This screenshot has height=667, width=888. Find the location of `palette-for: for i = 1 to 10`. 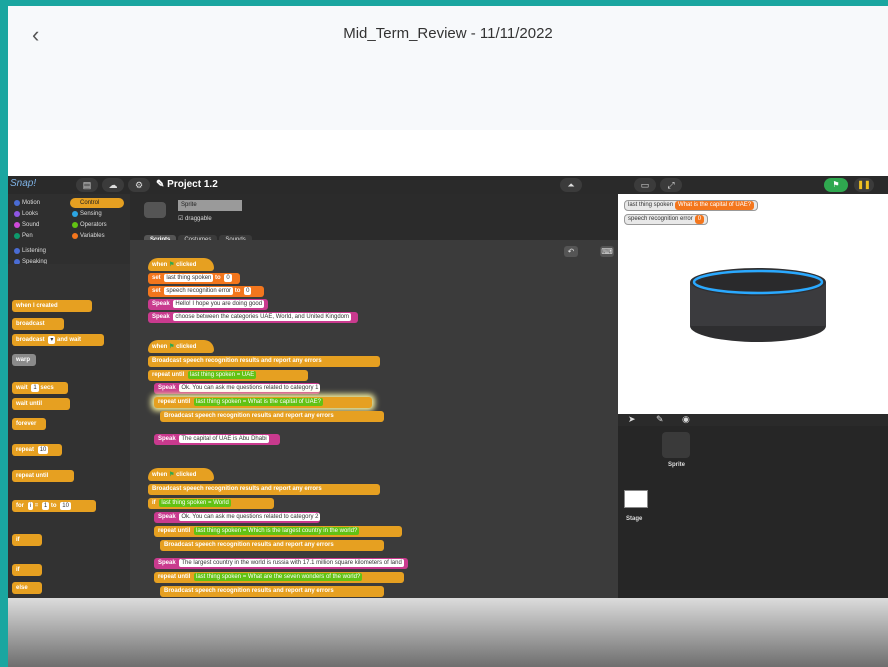

palette-for: for i = 1 to 10 is located at coordinates (54, 506).